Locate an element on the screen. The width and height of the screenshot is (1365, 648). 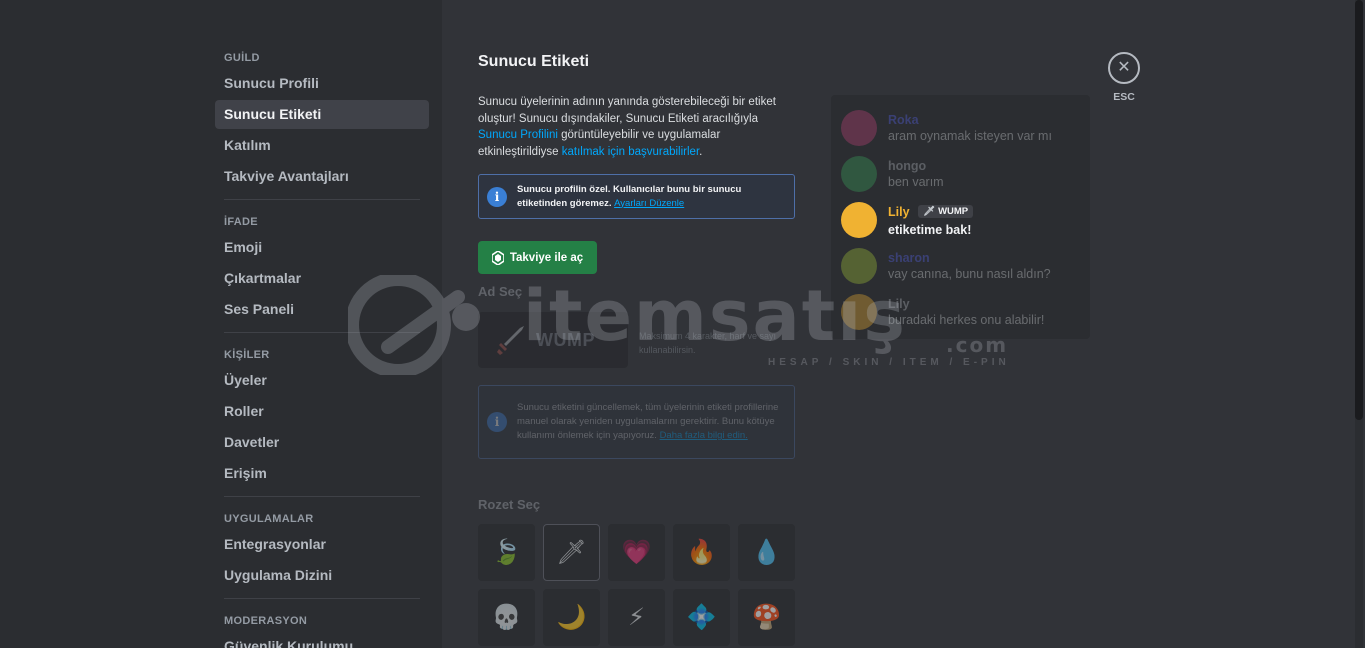
leaf-icon: 🍃 is located at coordinates (506, 552).